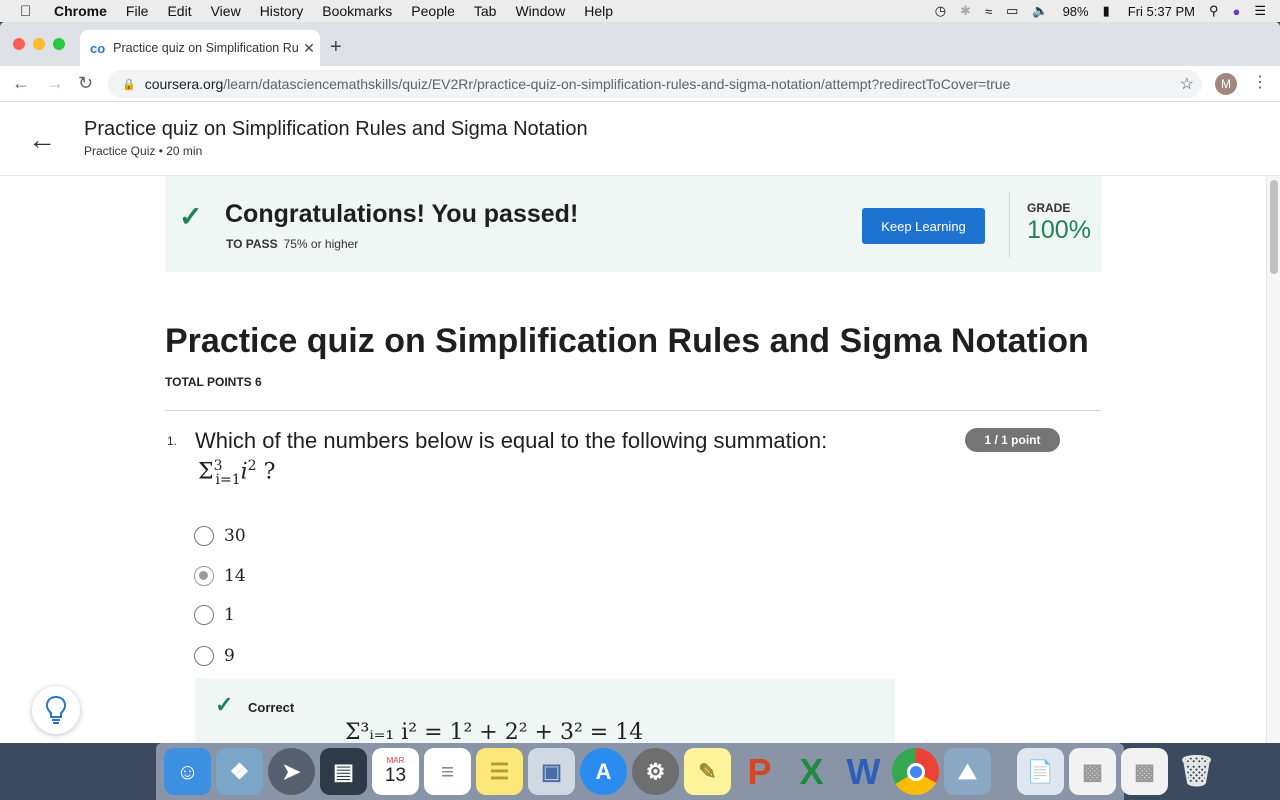 The width and height of the screenshot is (1280, 800). Describe the element at coordinates (1260, 11) in the screenshot. I see `notification-center-icon: ☰` at that location.